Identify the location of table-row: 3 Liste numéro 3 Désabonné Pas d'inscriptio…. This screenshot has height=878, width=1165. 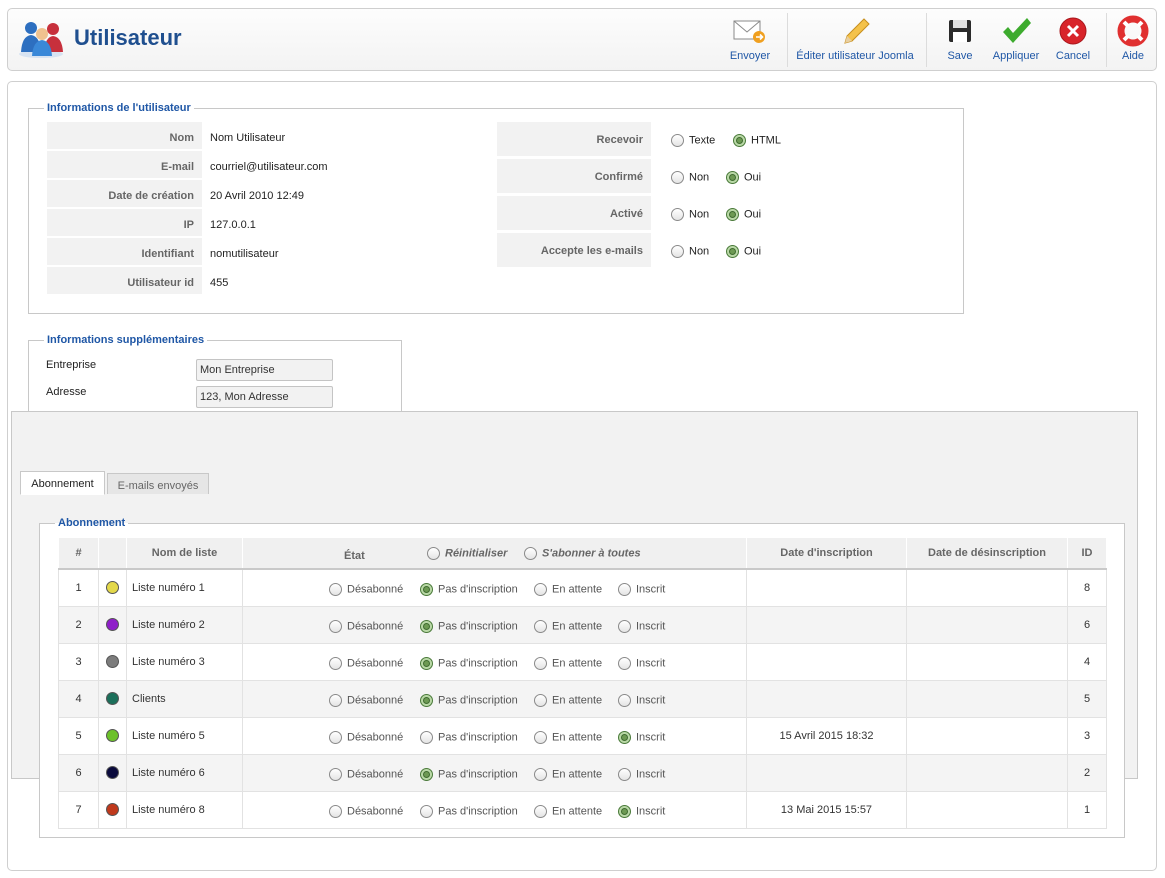
(582, 661).